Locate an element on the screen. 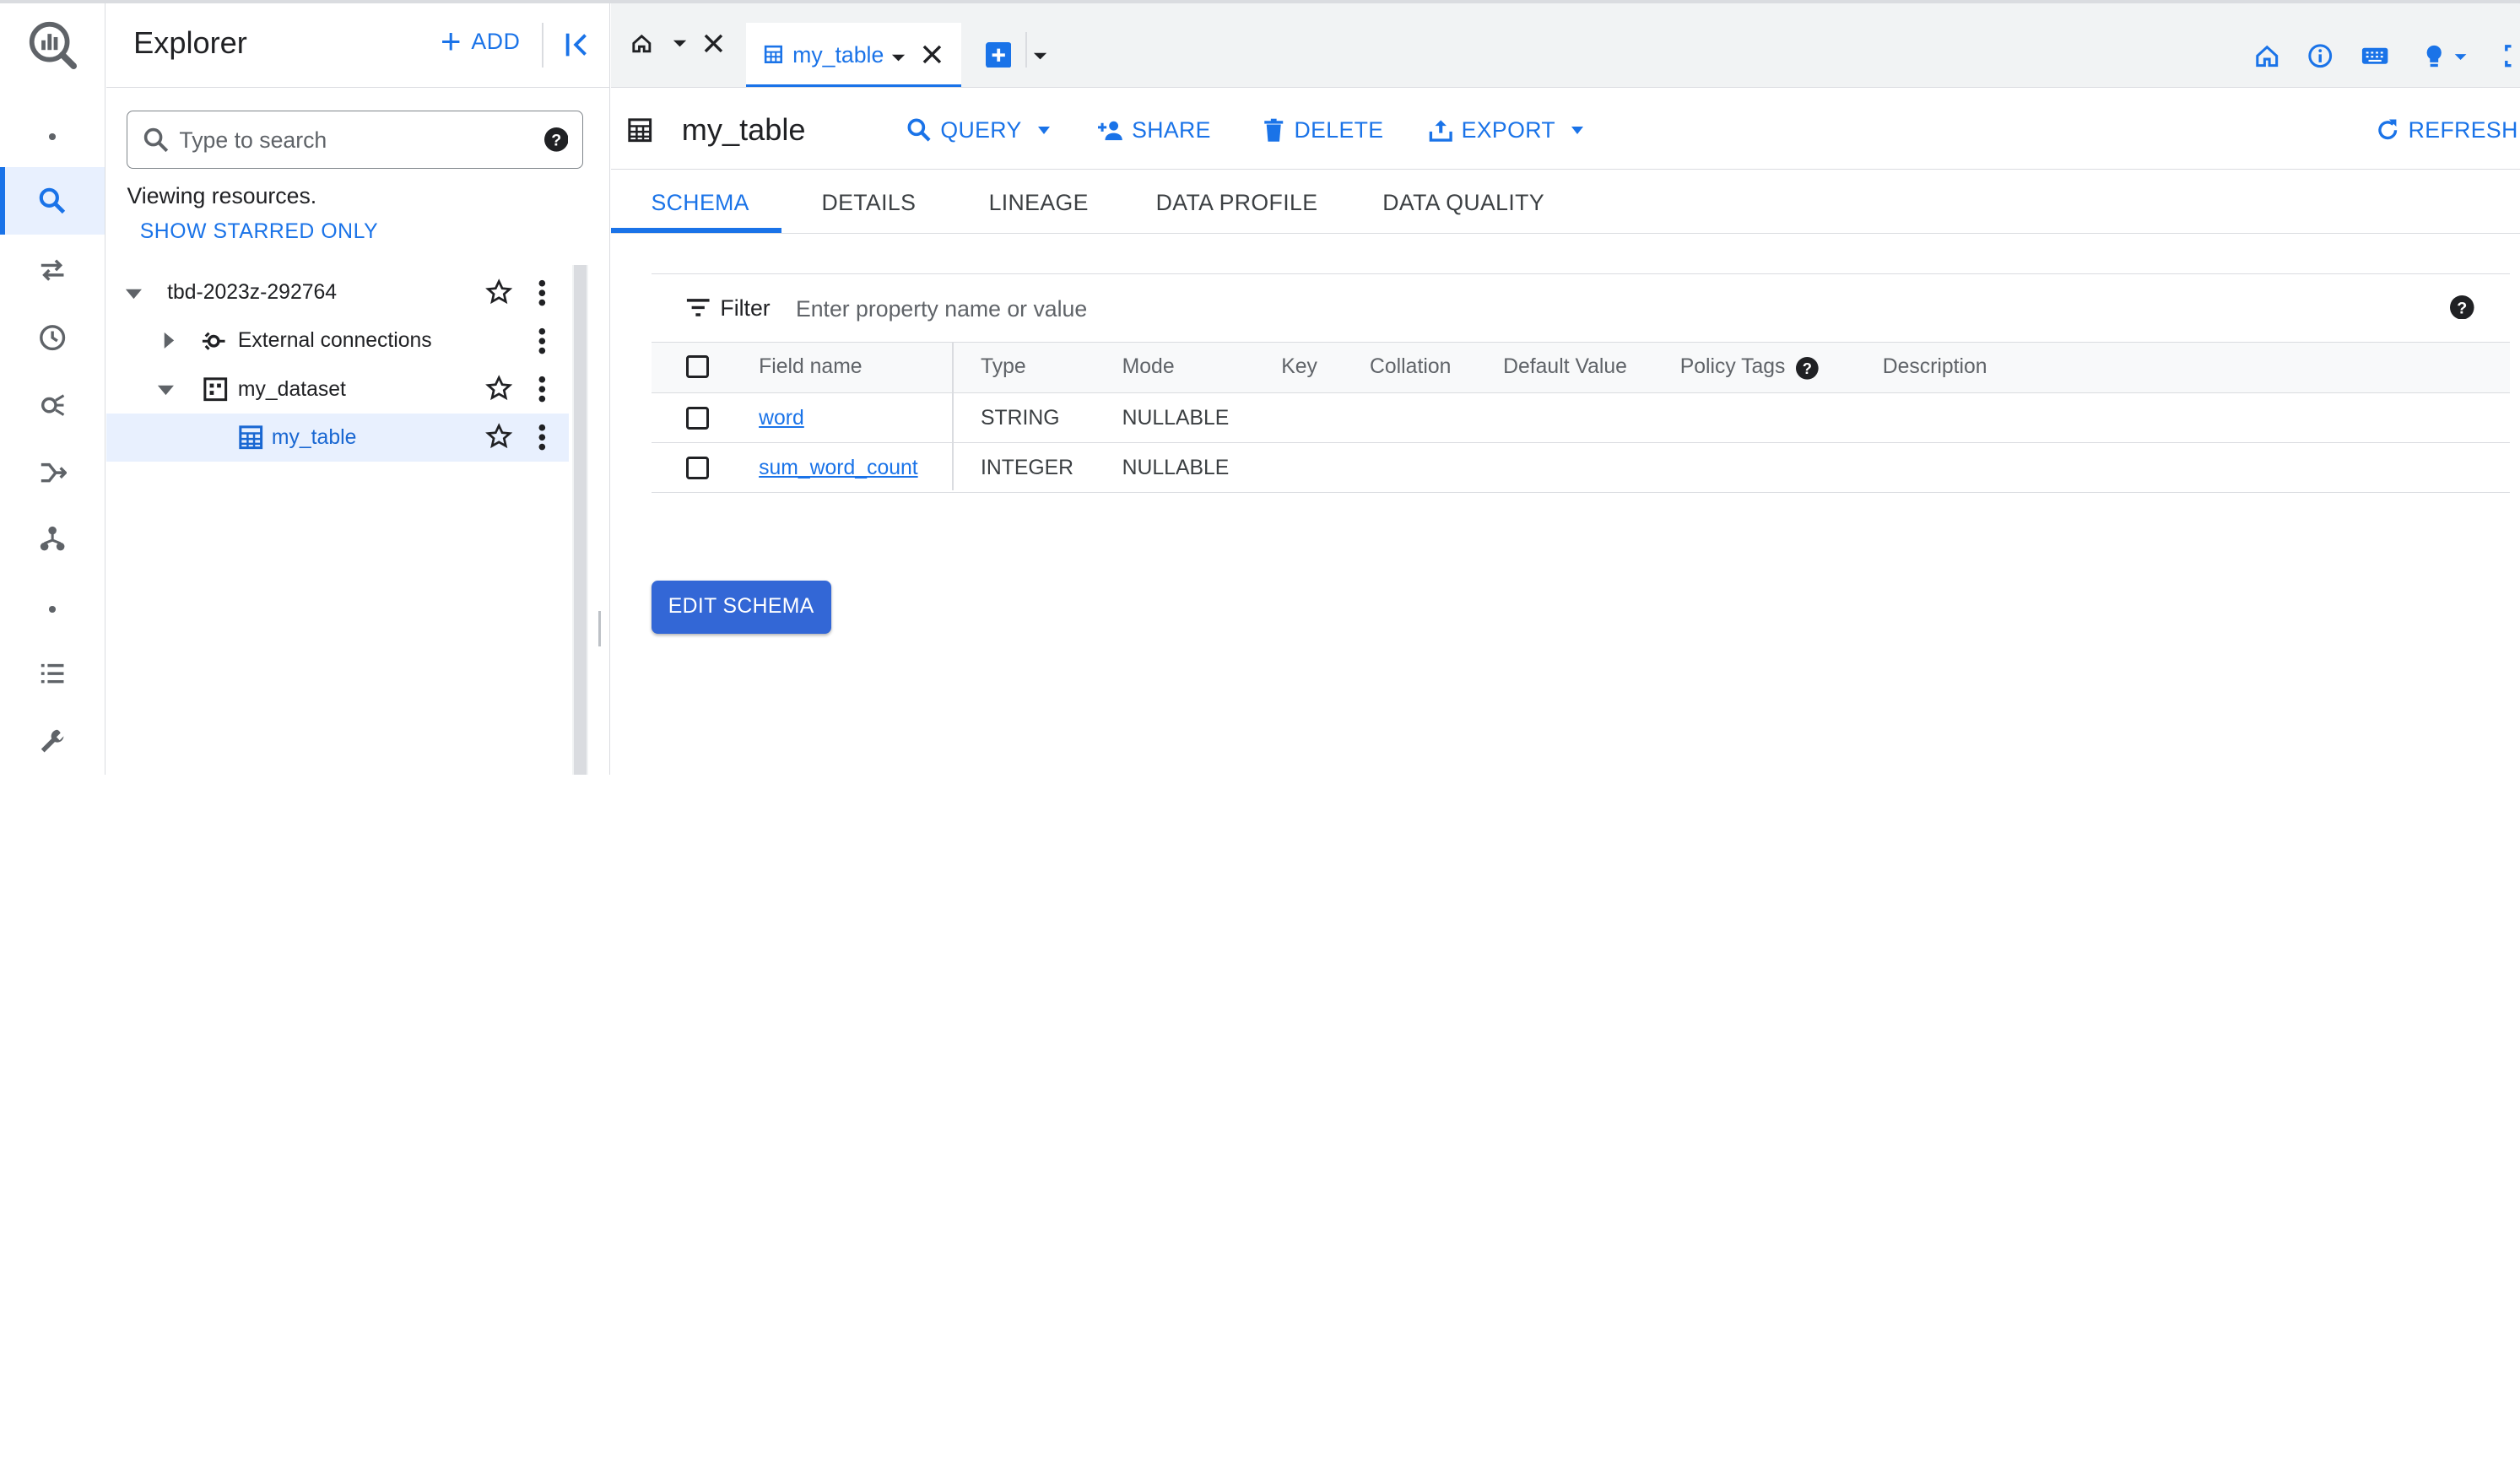 The image size is (2520, 1476). field-name-link: word is located at coordinates (781, 419).